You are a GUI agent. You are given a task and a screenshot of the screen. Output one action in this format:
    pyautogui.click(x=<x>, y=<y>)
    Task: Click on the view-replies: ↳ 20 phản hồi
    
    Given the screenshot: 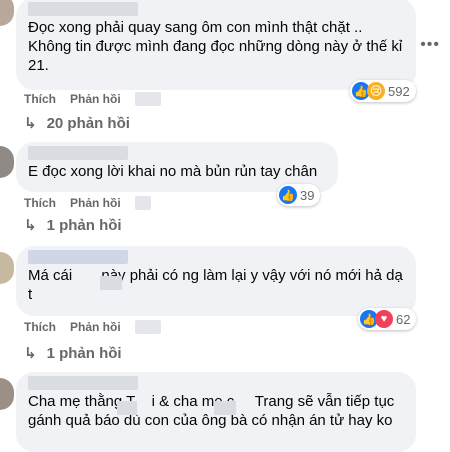 What is the action you would take?
    pyautogui.click(x=77, y=123)
    